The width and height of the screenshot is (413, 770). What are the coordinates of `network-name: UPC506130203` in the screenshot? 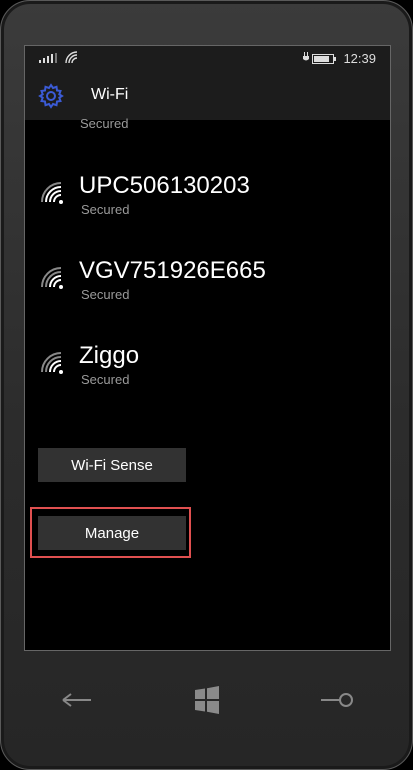 It's located at (164, 185).